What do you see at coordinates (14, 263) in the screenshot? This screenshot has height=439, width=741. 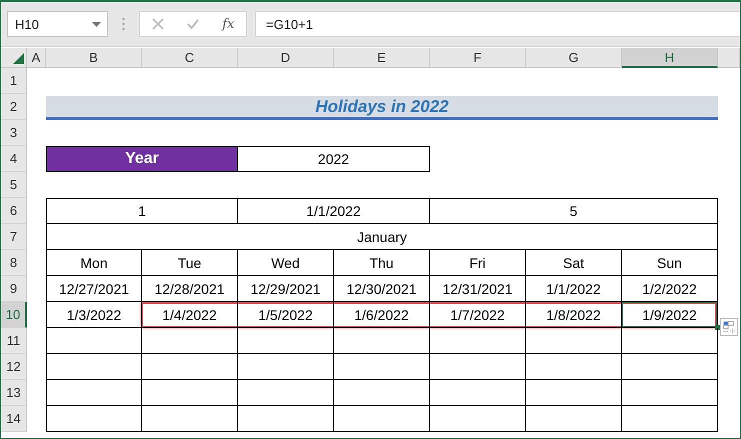 I see `row-header: 8` at bounding box center [14, 263].